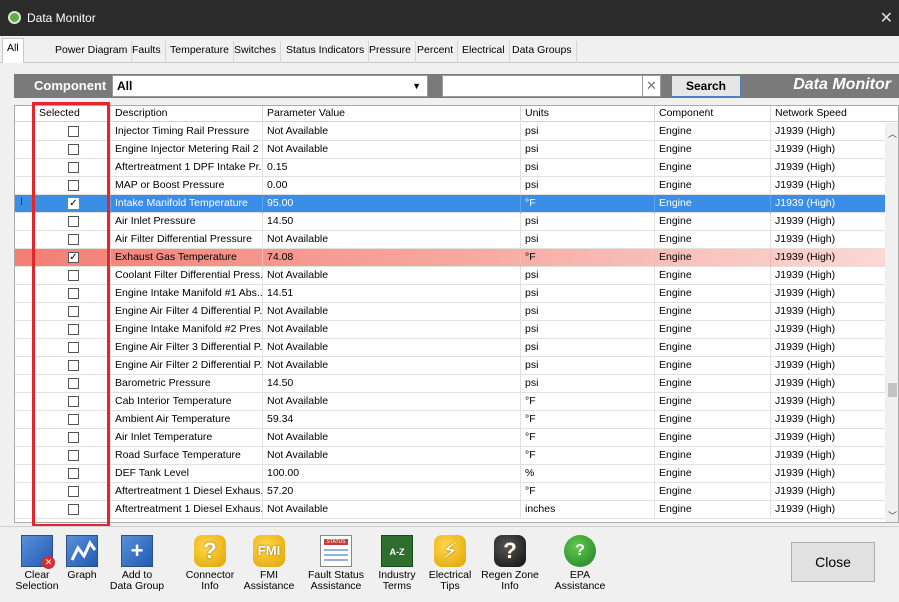 This screenshot has width=899, height=602. Describe the element at coordinates (652, 86) in the screenshot. I see `clear-search-icon: ✕` at that location.